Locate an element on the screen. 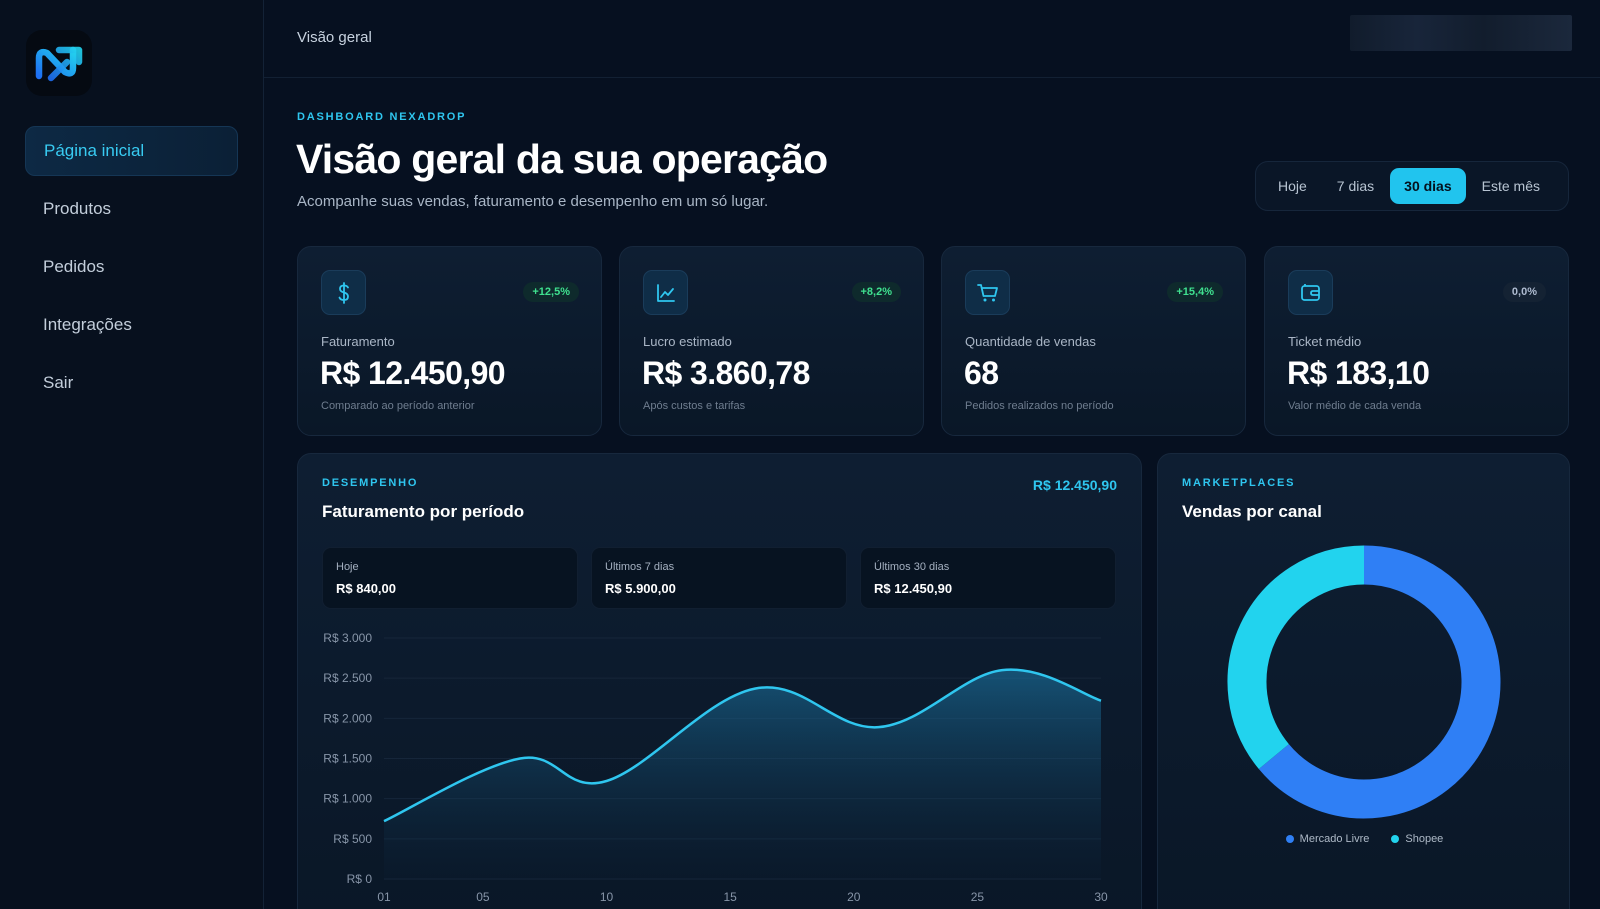 The height and width of the screenshot is (909, 1600). sidebar-item-pedidos: Pedidos is located at coordinates (131, 267).